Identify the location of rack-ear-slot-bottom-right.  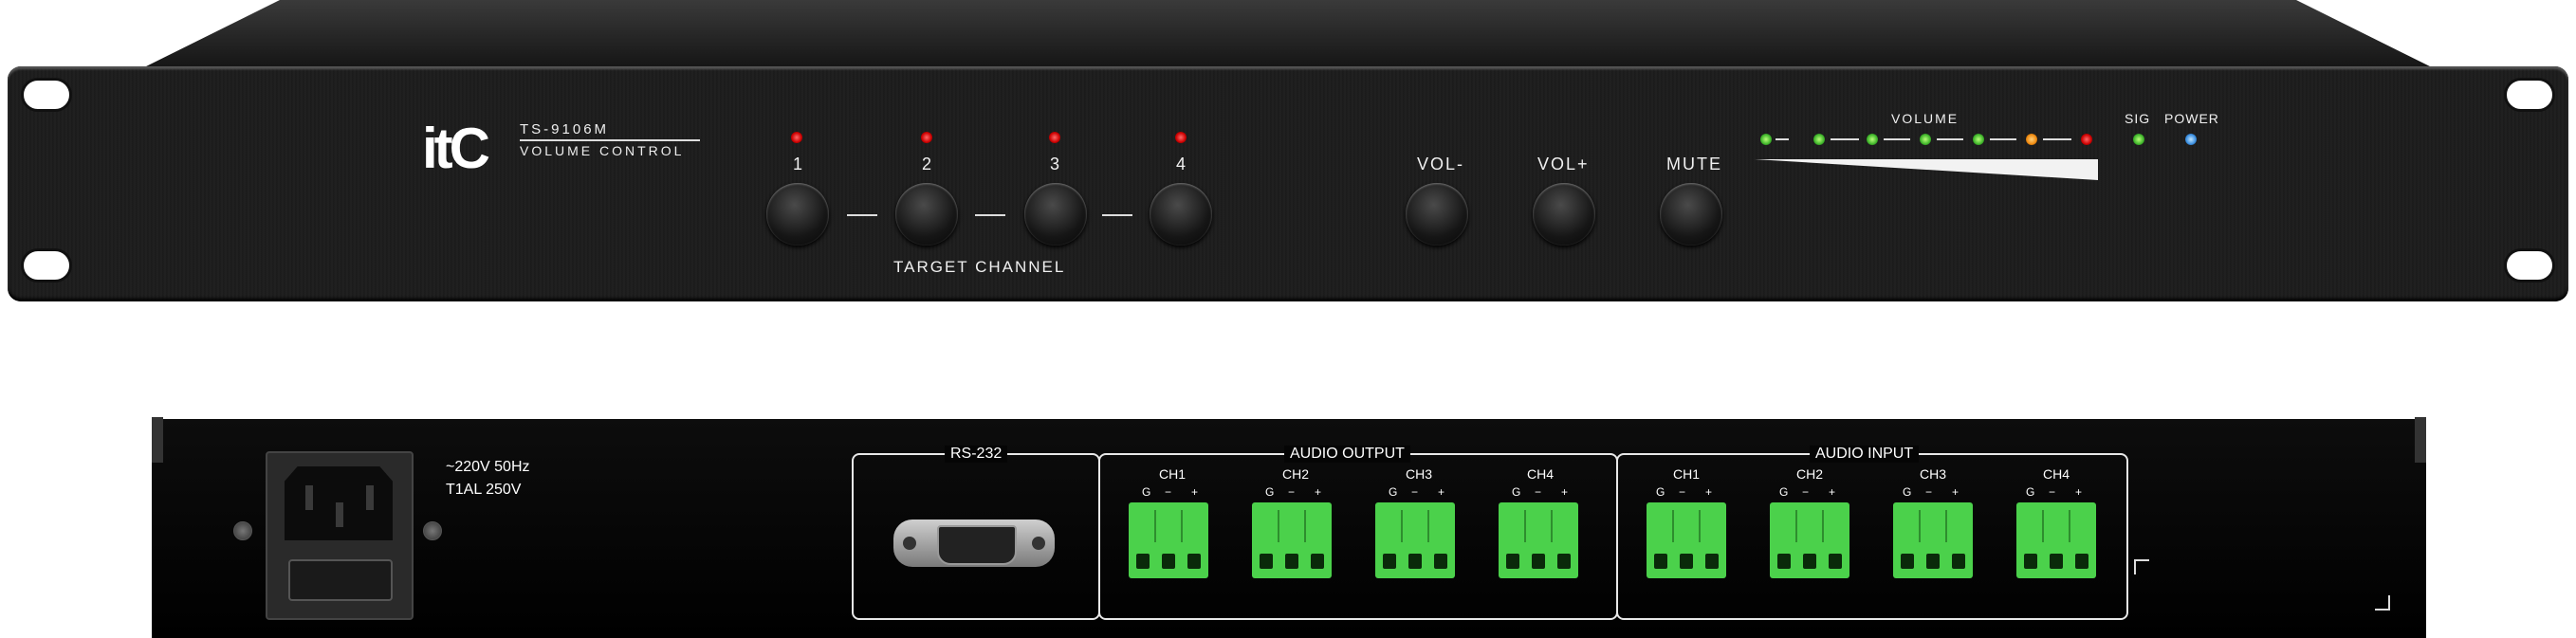
(2529, 265).